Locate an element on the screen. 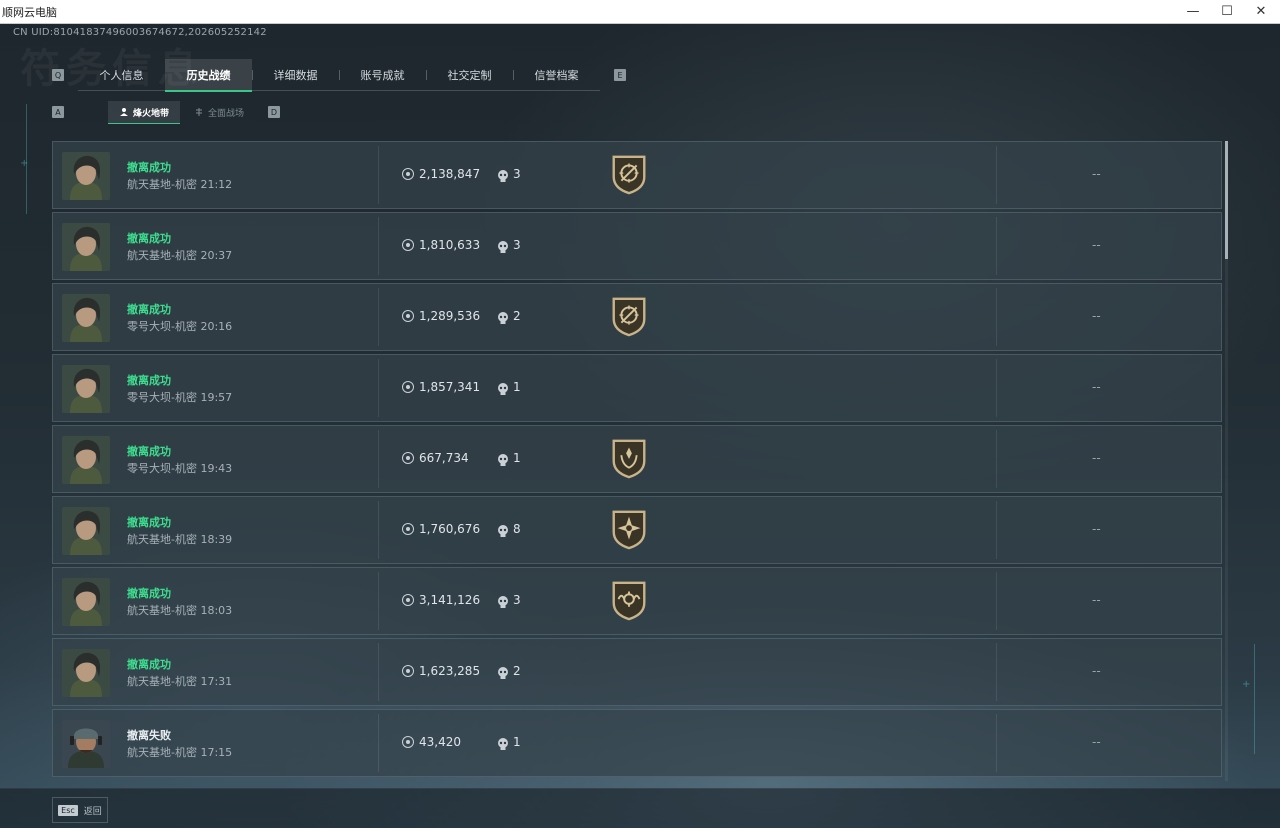 The image size is (1280, 828). extraction-status: 撤离失败 is located at coordinates (149, 735).